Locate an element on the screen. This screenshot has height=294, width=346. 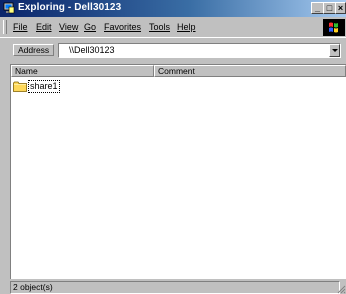
menu-view-label: View is located at coordinates (69, 27).